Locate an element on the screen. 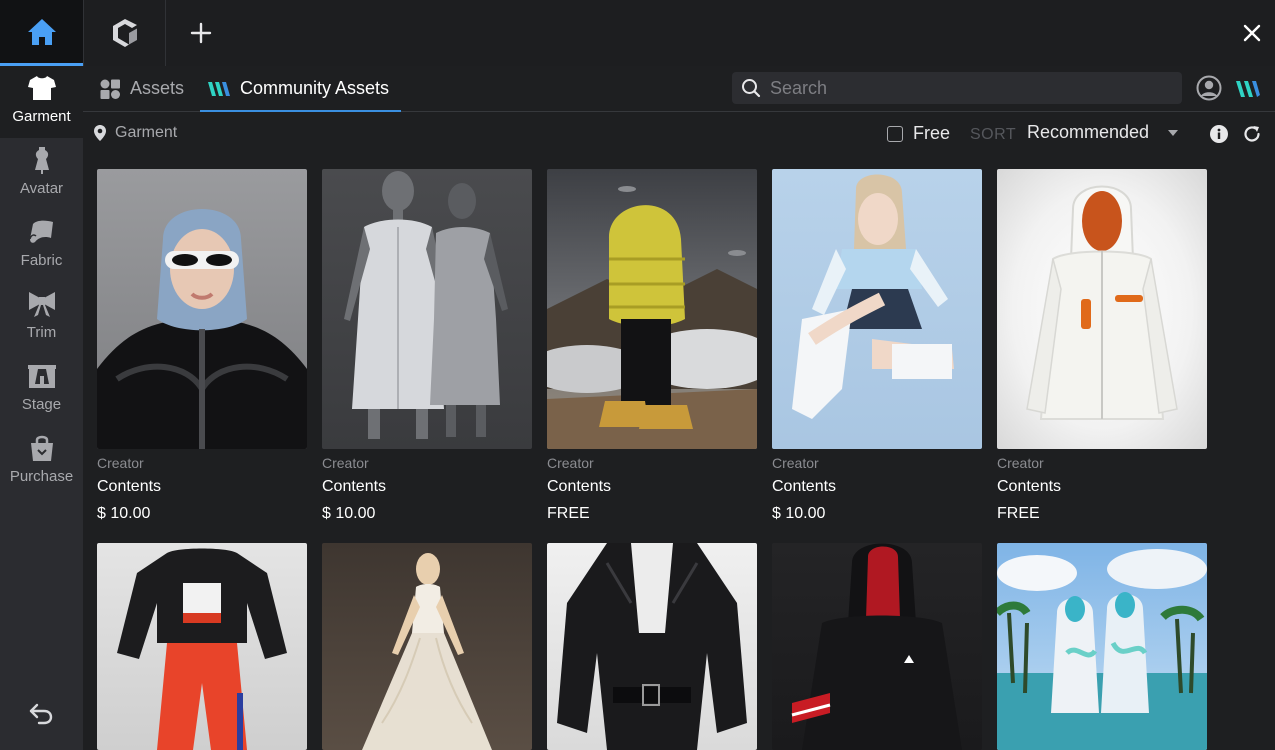 The width and height of the screenshot is (1275, 750). free-label: Free is located at coordinates (932, 133).